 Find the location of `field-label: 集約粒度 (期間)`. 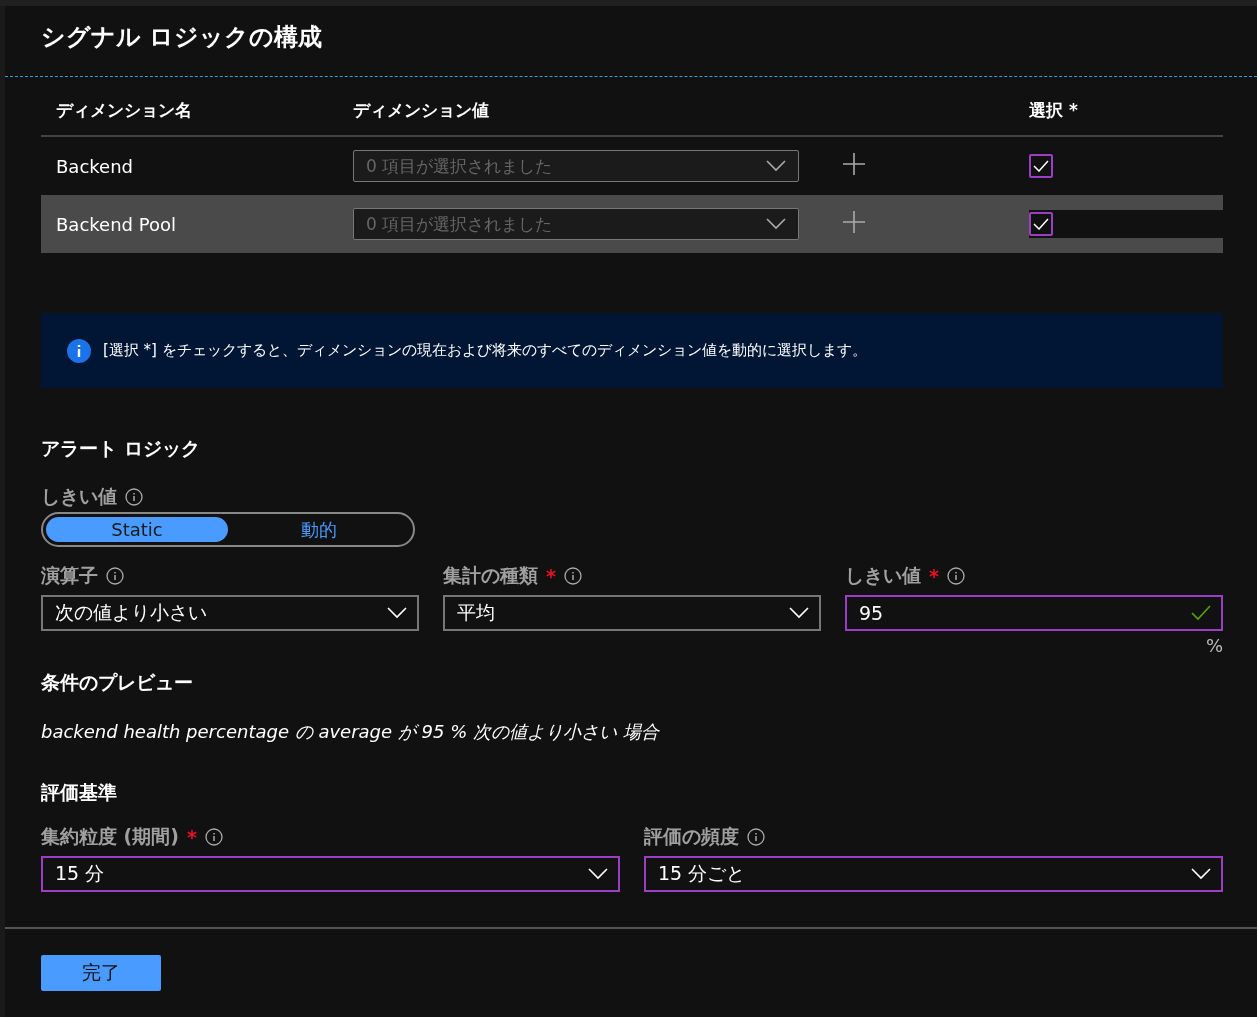

field-label: 集約粒度 (期間) is located at coordinates (110, 836).